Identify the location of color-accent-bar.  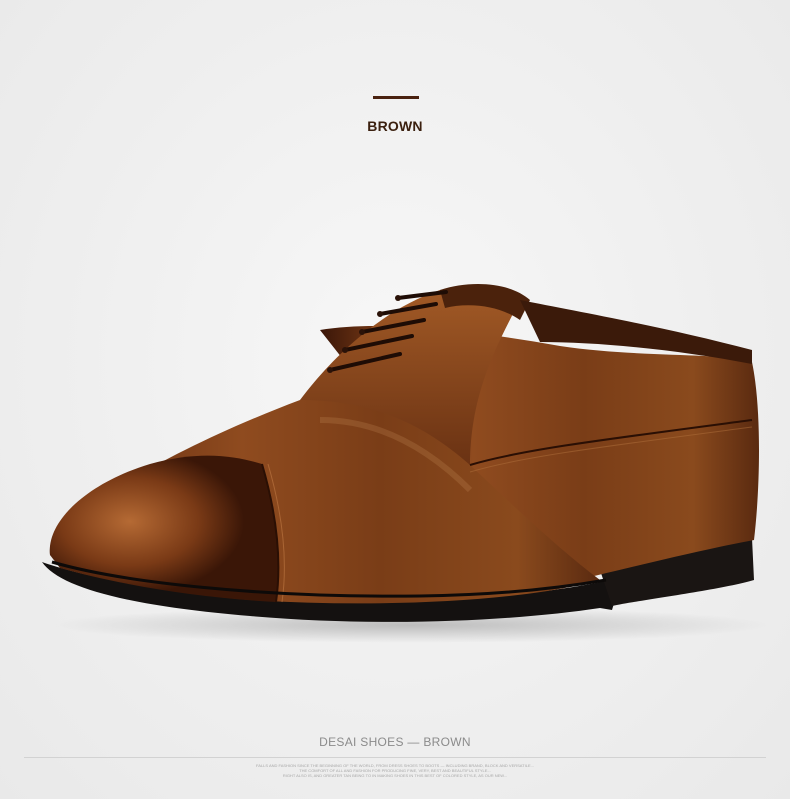
(396, 97).